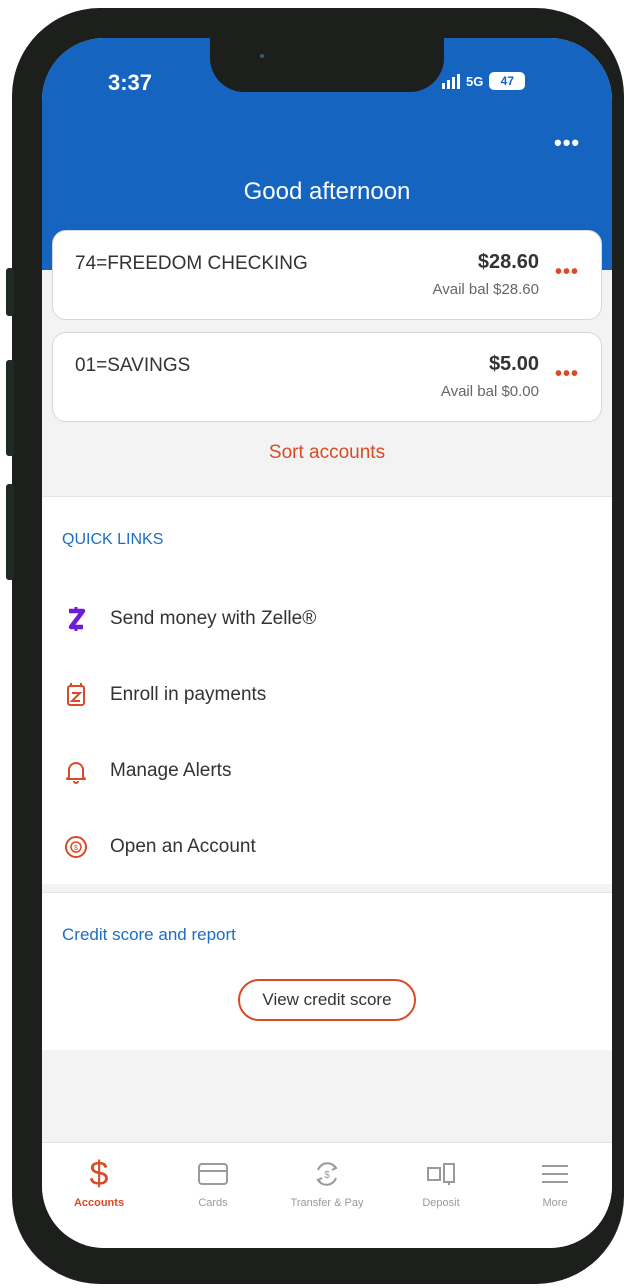 The width and height of the screenshot is (631, 1288). What do you see at coordinates (327, 65) in the screenshot?
I see `camera-notch` at bounding box center [327, 65].